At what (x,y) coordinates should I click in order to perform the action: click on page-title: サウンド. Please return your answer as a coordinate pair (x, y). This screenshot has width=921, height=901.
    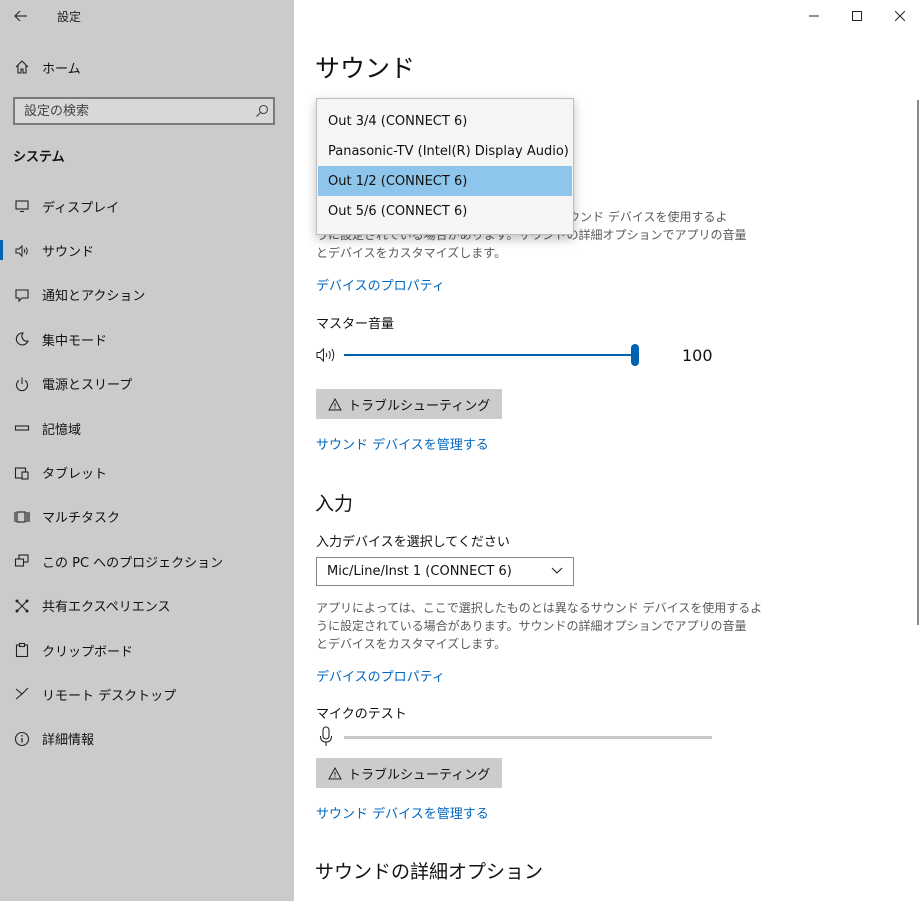
    Looking at the image, I should click on (365, 68).